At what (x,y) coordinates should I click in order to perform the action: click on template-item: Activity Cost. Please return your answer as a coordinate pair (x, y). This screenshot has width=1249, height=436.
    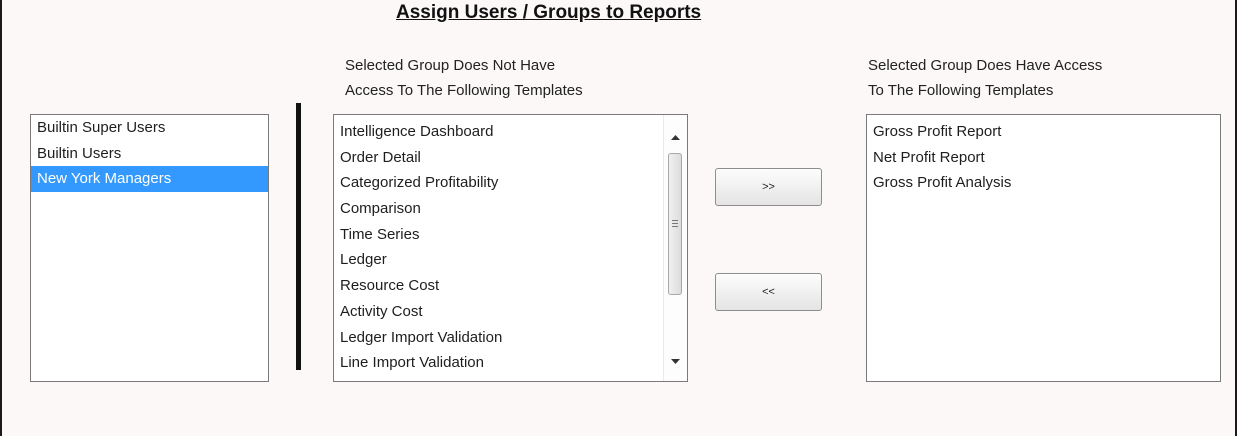
    Looking at the image, I should click on (498, 312).